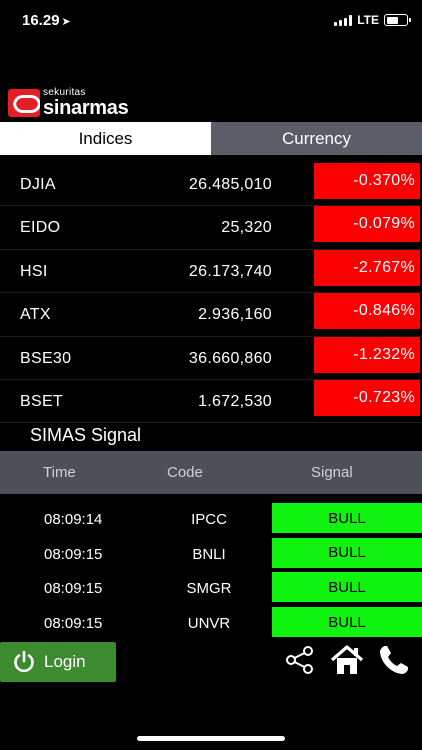 The width and height of the screenshot is (422, 750). What do you see at coordinates (24, 103) in the screenshot?
I see `brand-logo-mark` at bounding box center [24, 103].